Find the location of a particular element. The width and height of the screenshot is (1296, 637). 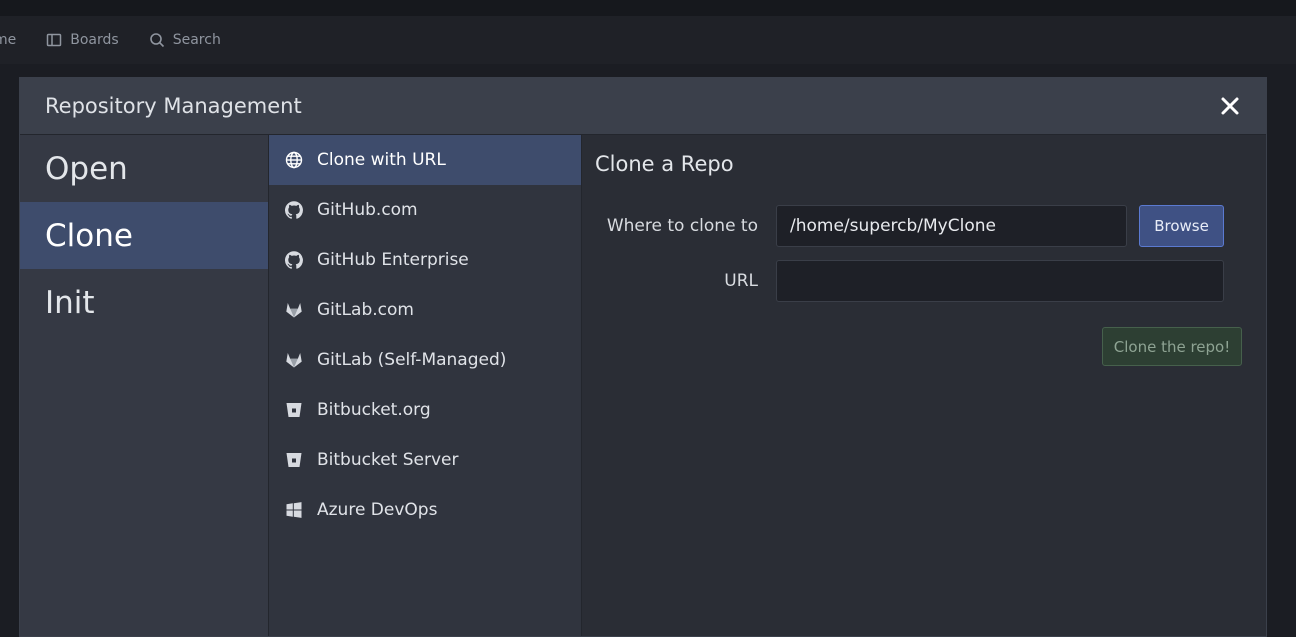

url-row: URL is located at coordinates (912, 281).